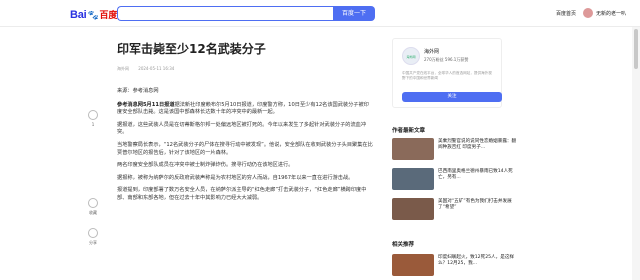 This screenshot has width=640, height=280. Describe the element at coordinates (138, 91) in the screenshot. I see `origin-line: 来源：参考消息网` at that location.